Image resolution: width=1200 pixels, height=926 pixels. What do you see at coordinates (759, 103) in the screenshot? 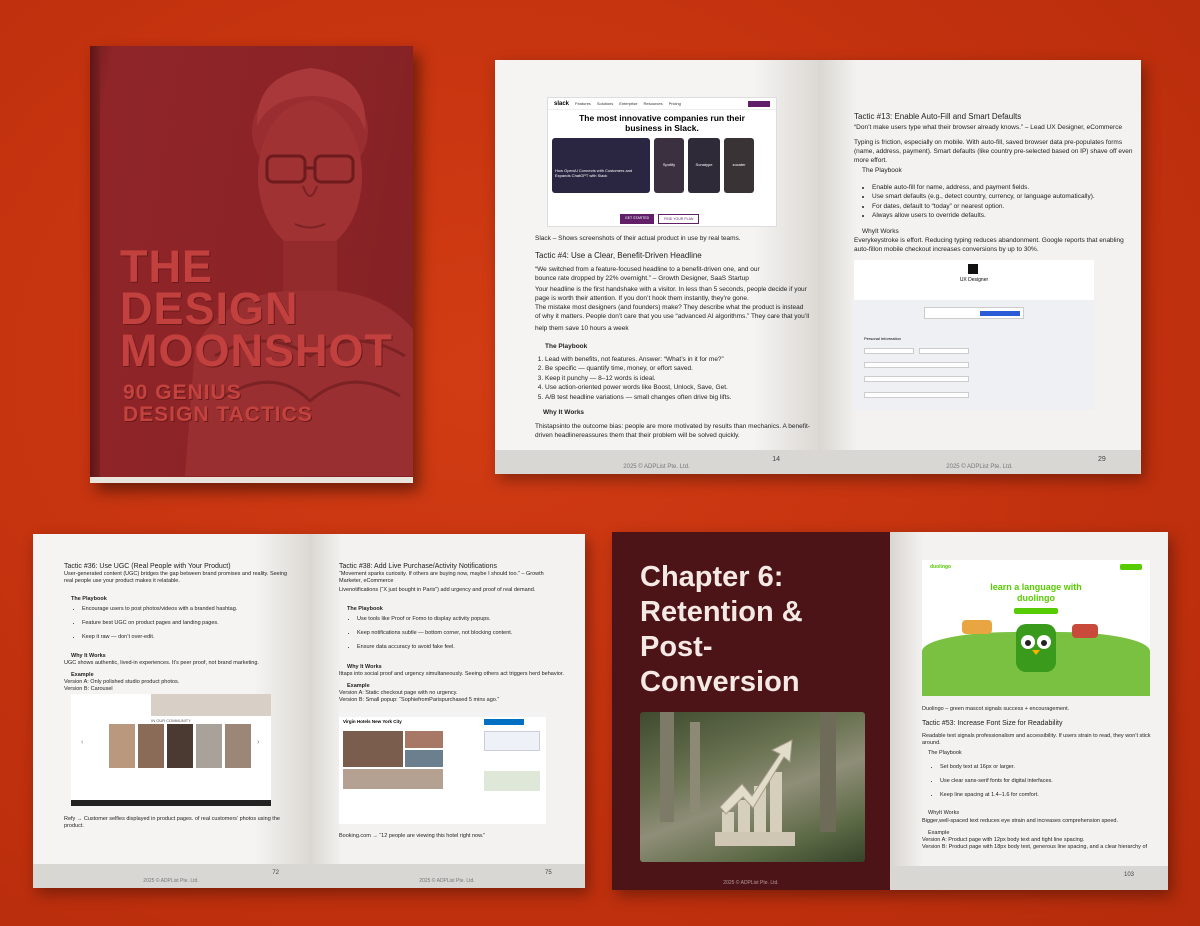
I see `slack-cta` at bounding box center [759, 103].